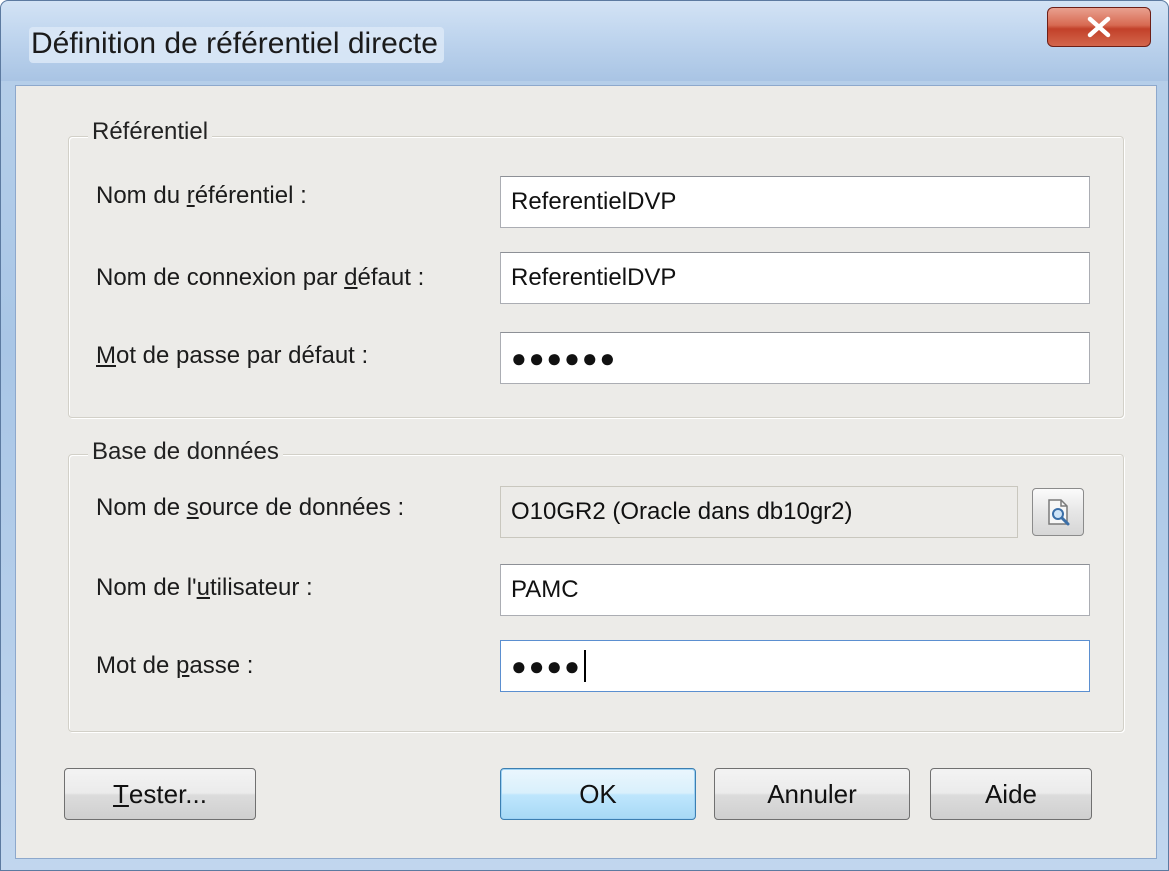  Describe the element at coordinates (185, 452) in the screenshot. I see `database-group-title: Base de données` at that location.